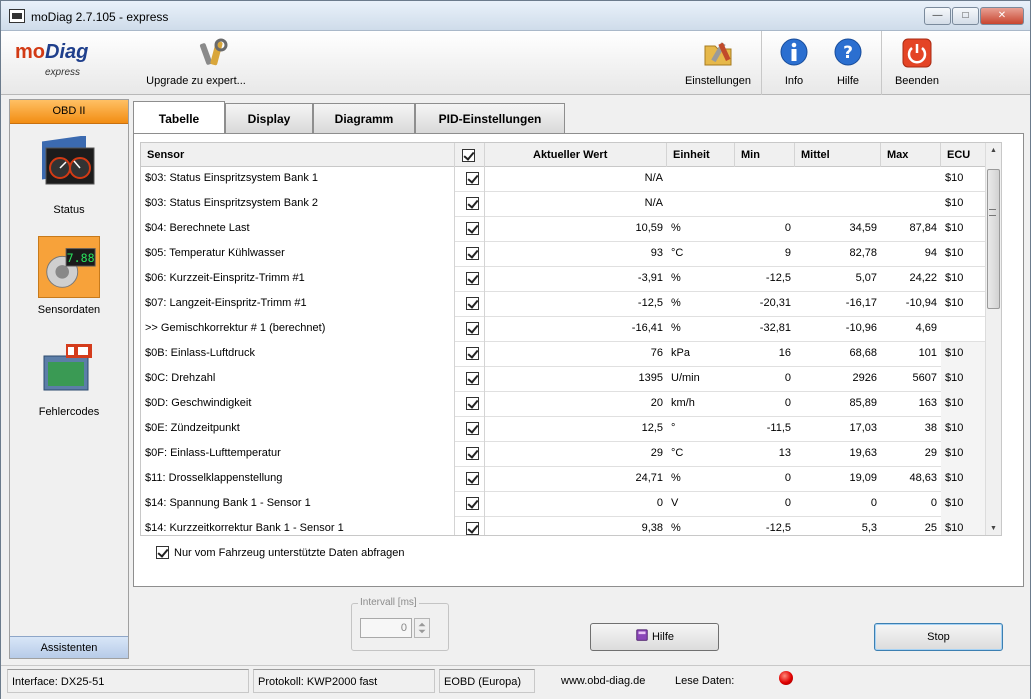 Image resolution: width=1031 pixels, height=699 pixels. What do you see at coordinates (673, 428) in the screenshot?
I see `row-unit: °` at bounding box center [673, 428].